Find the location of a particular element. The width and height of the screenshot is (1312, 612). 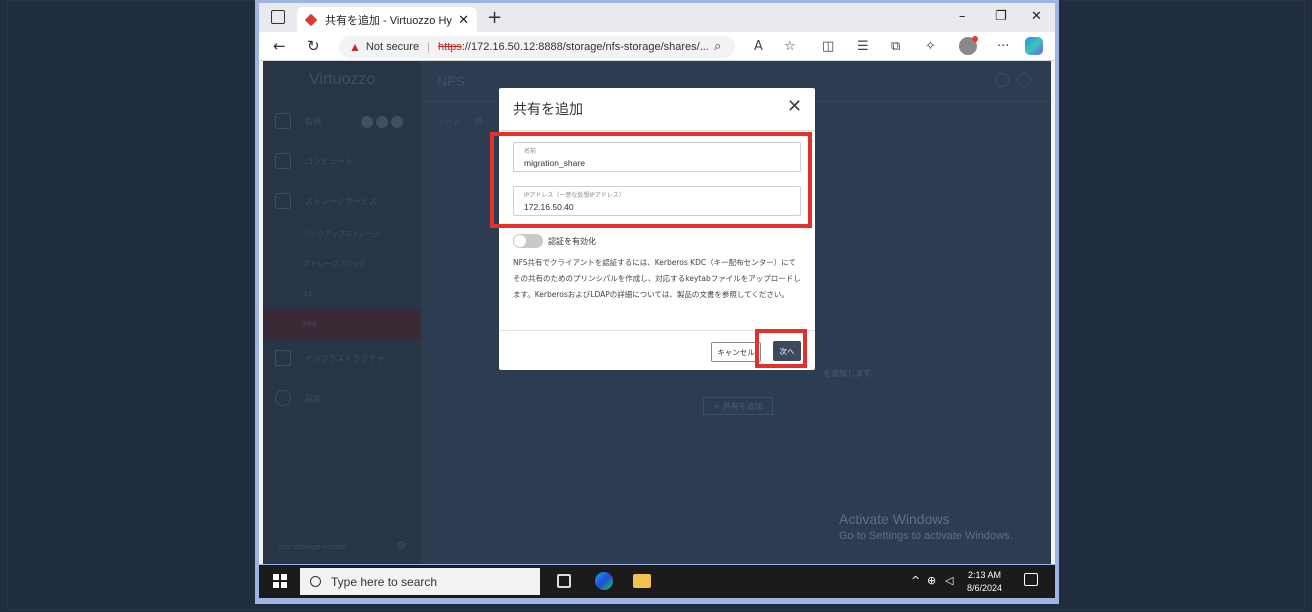

sidebar-item-backup-storage: バックアップストレージ is located at coordinates (342, 234).